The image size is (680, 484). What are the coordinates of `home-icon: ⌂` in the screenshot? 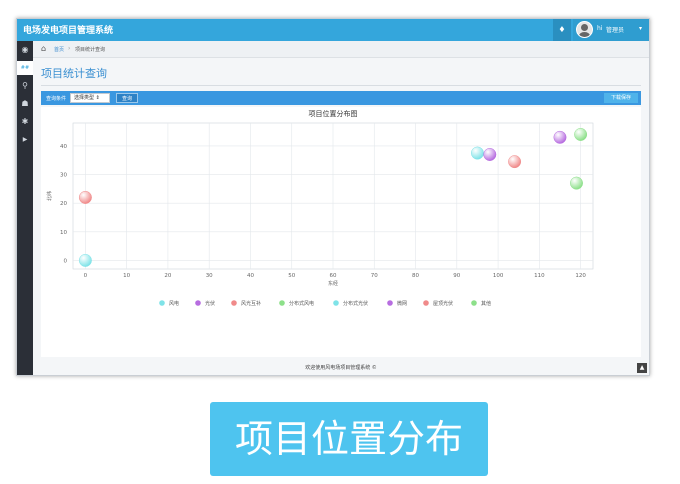 It's located at (43, 48).